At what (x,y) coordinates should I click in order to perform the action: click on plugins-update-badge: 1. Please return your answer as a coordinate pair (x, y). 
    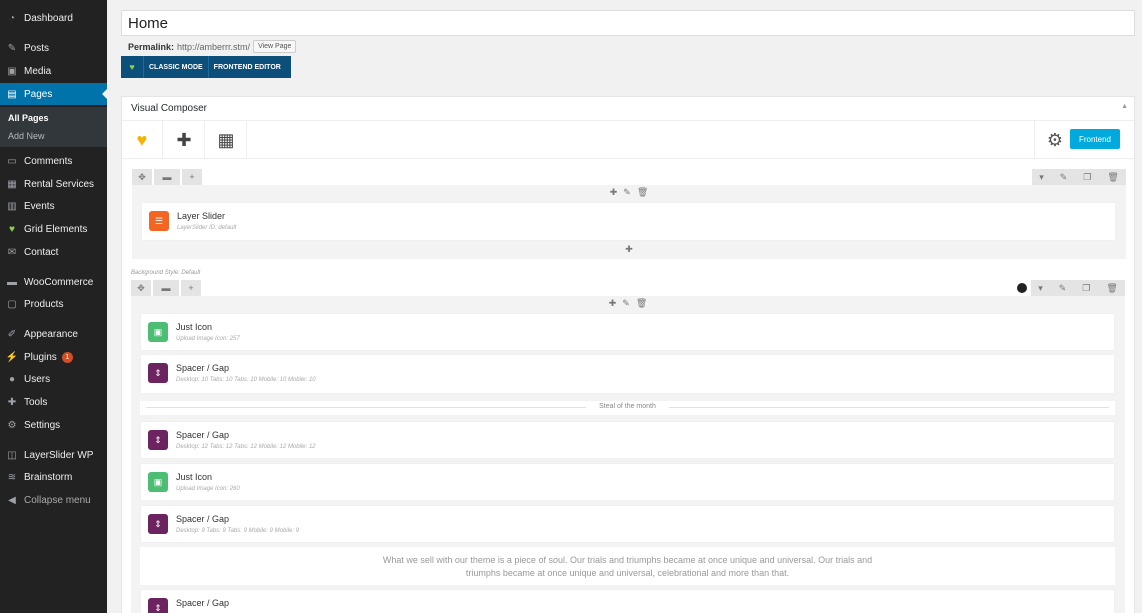
    Looking at the image, I should click on (67, 357).